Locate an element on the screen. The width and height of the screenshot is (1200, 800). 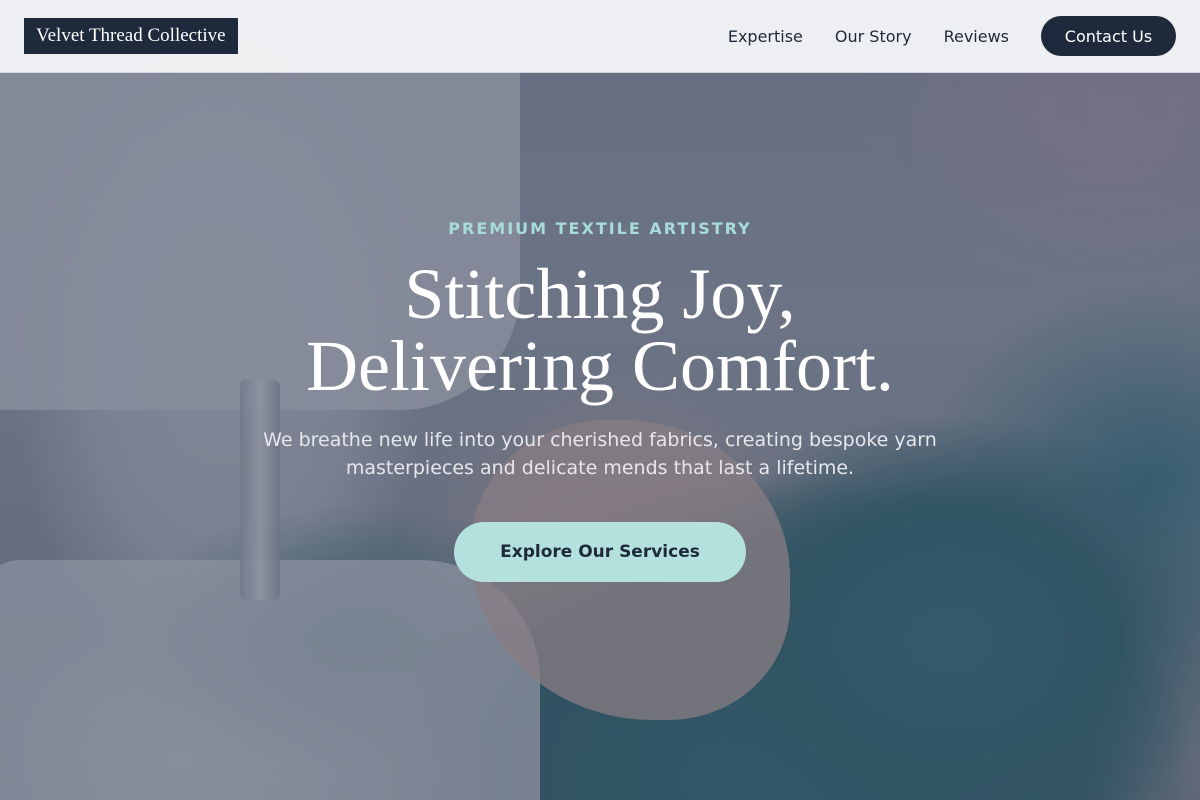
nav-link-reviews: Reviews is located at coordinates (976, 36).